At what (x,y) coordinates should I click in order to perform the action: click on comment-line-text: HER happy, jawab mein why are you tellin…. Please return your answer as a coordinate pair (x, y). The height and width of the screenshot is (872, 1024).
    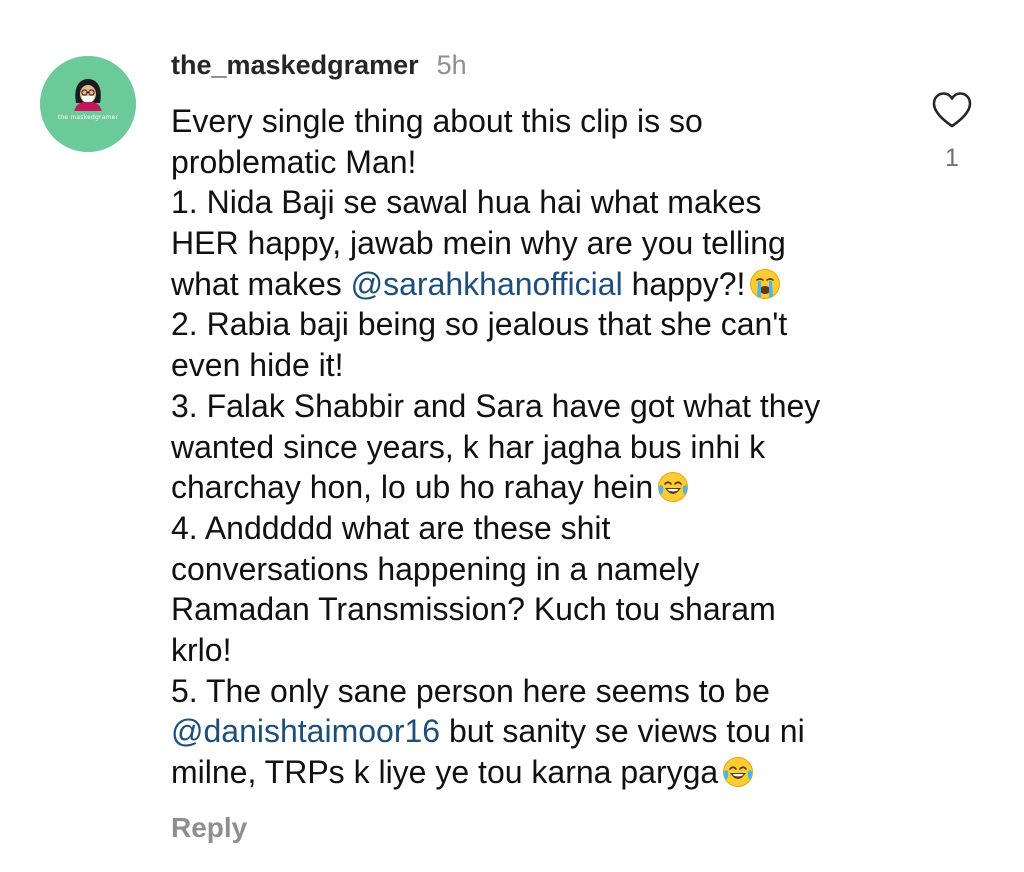
    Looking at the image, I should click on (478, 243).